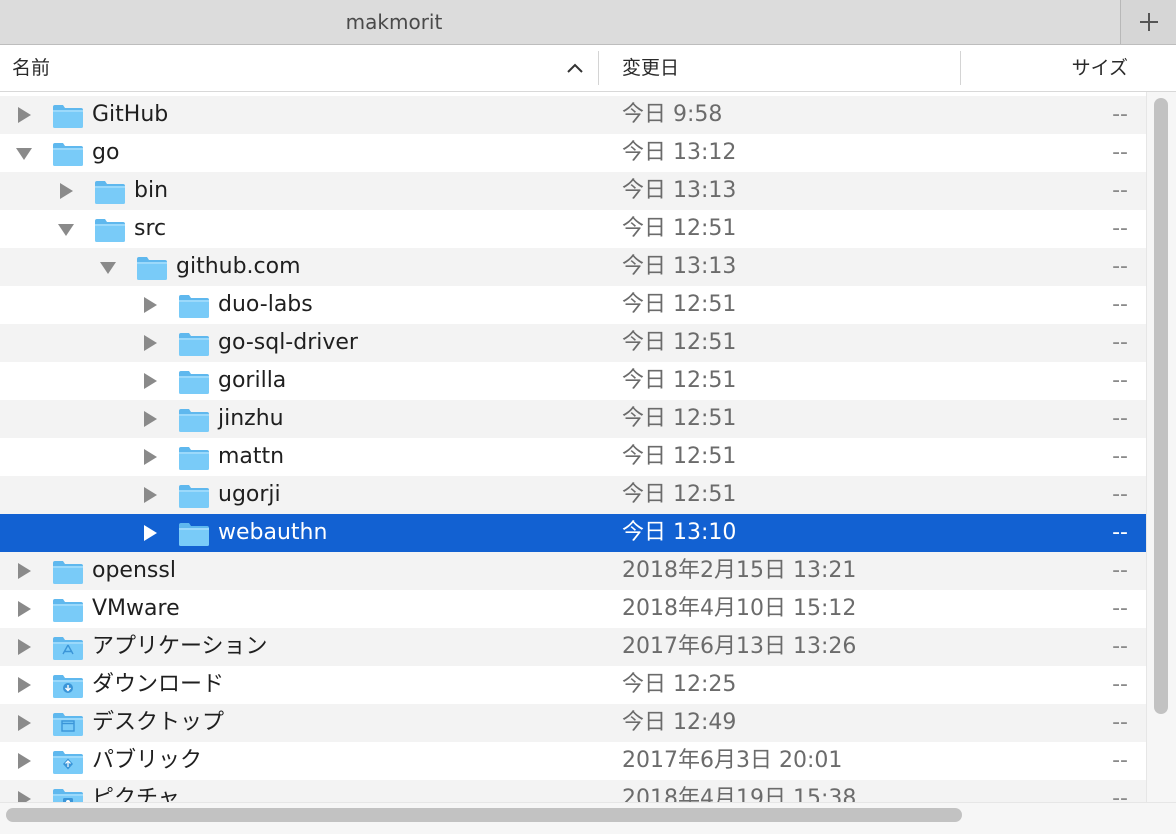 The image size is (1176, 834). What do you see at coordinates (573, 647) in the screenshot?
I see `table-row: アプリケーション 2017年6月13日 13:26 --` at bounding box center [573, 647].